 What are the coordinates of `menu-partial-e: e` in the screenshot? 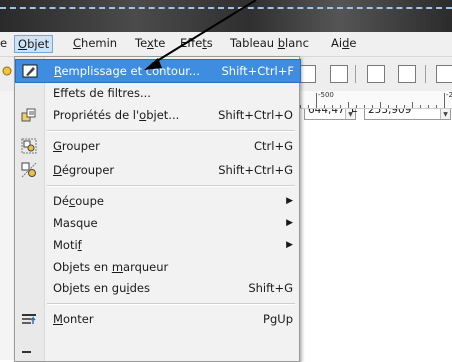 It's located at (5, 43).